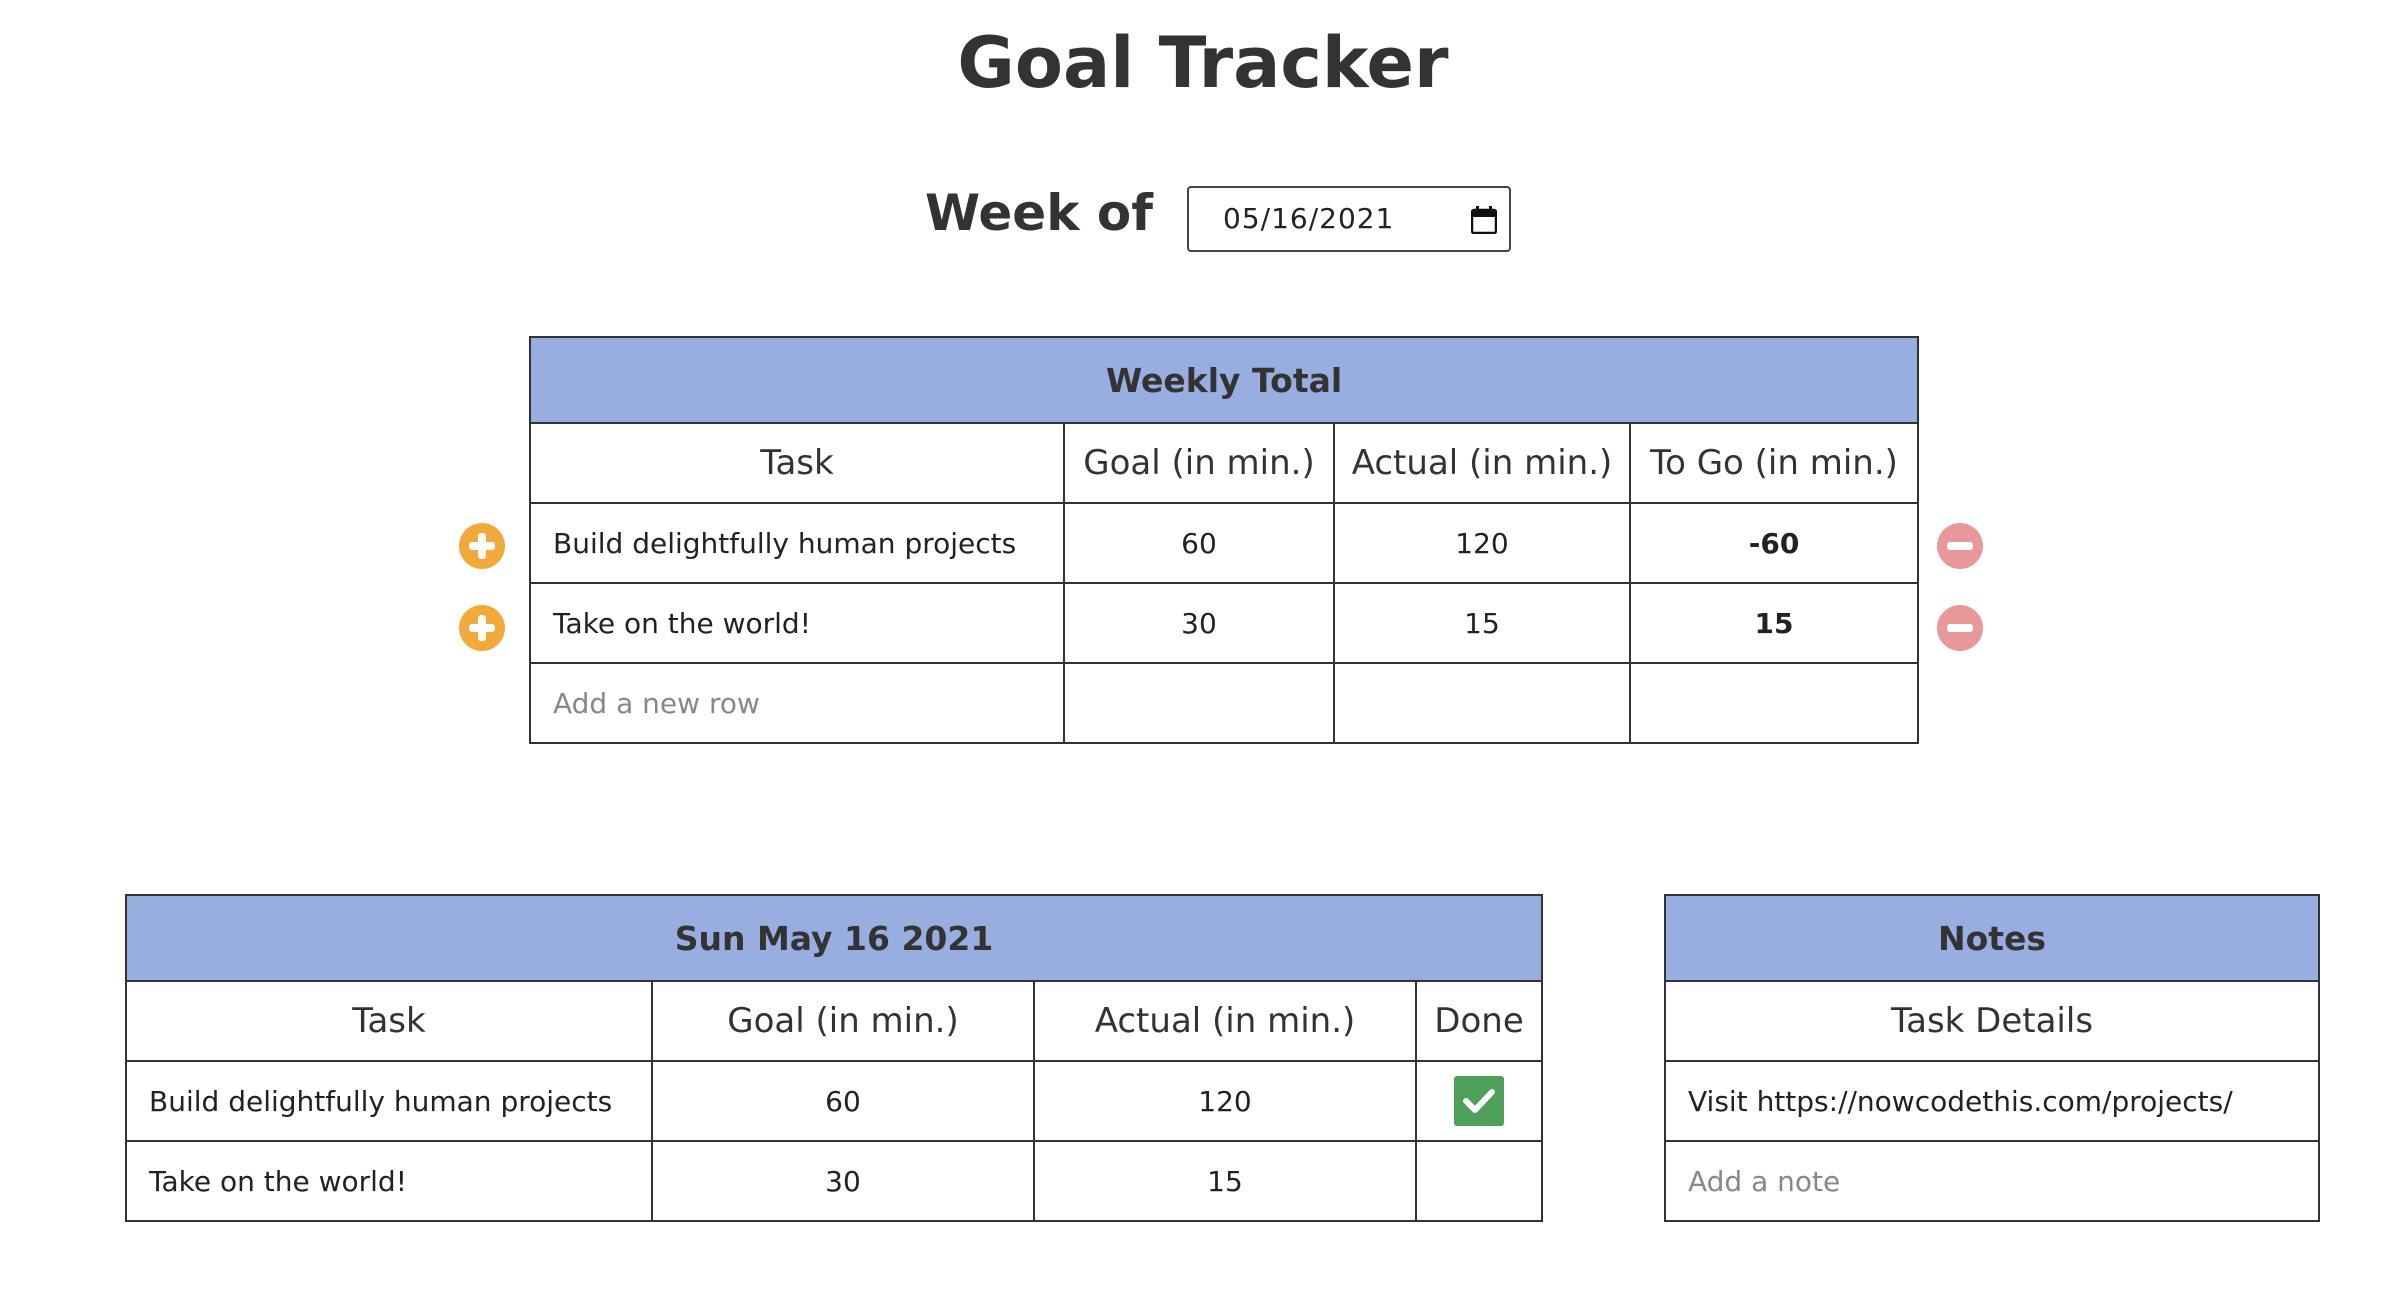  Describe the element at coordinates (1774, 463) in the screenshot. I see `weekly-col-to-go: To Go (in min.)` at that location.